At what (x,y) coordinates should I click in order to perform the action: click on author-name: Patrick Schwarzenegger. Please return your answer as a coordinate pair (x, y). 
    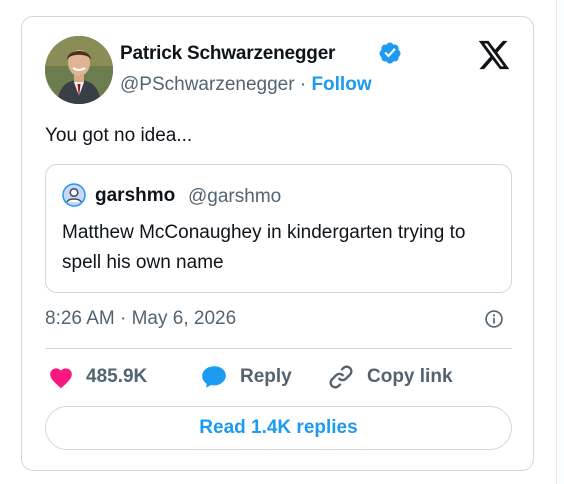
    Looking at the image, I should click on (227, 54).